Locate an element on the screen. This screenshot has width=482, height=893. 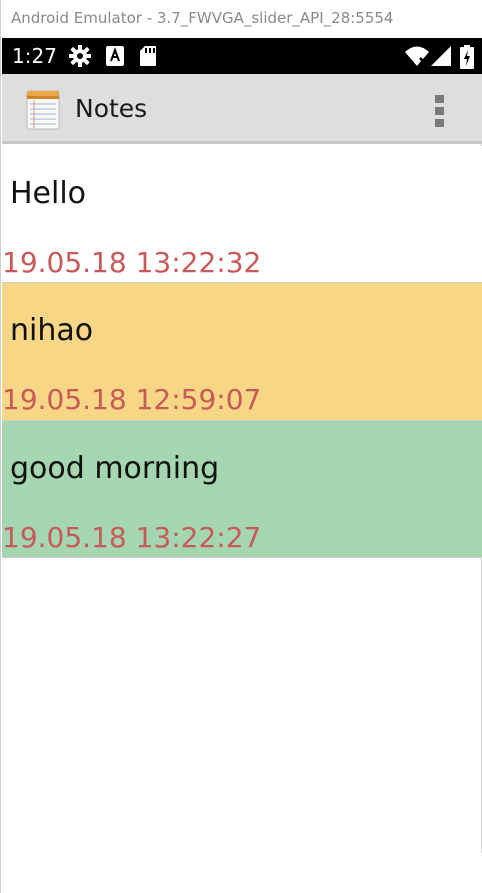
battery-icon is located at coordinates (467, 59).